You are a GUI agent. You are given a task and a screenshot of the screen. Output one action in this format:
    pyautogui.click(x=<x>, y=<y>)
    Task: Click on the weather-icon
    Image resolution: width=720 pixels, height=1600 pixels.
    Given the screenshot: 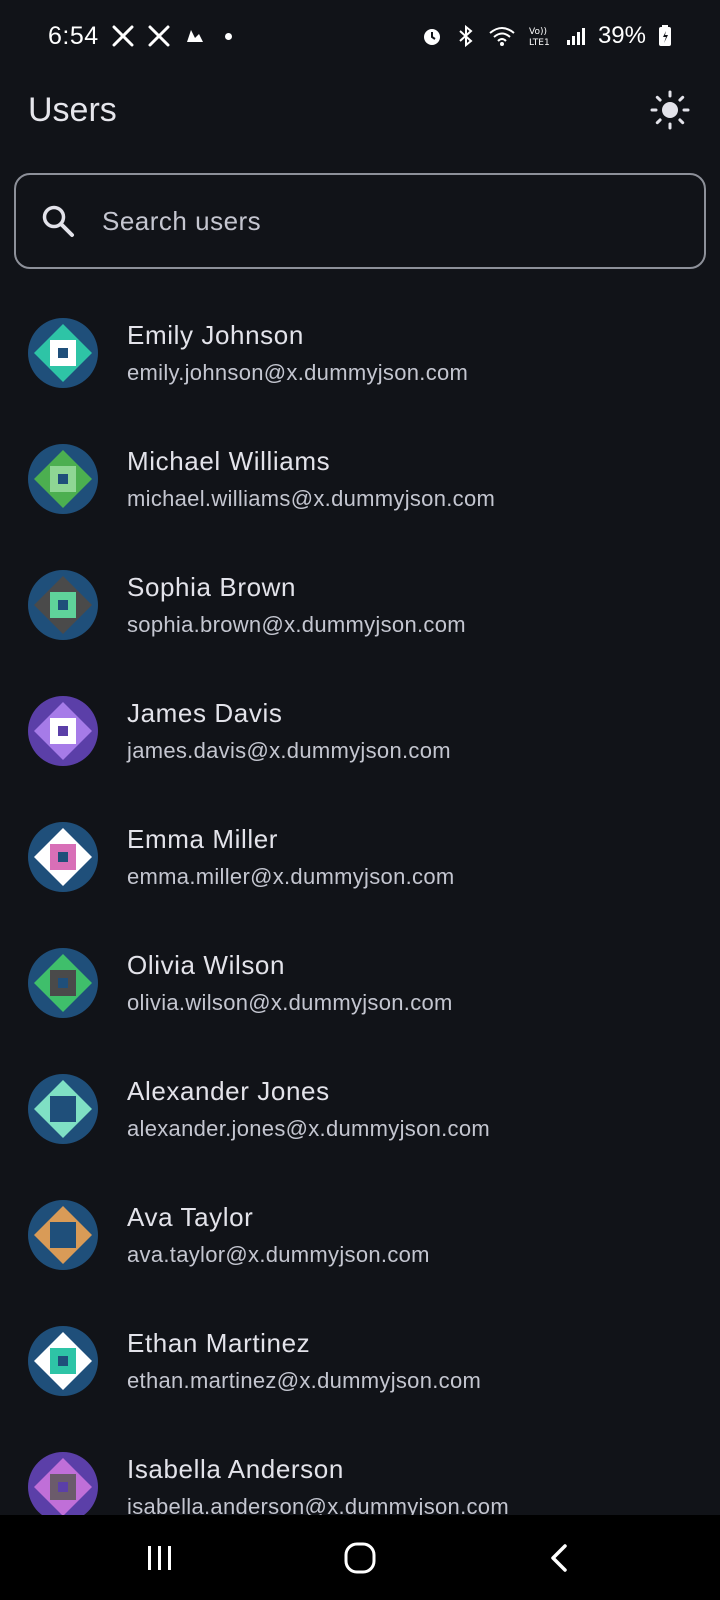 What is the action you would take?
    pyautogui.click(x=195, y=36)
    